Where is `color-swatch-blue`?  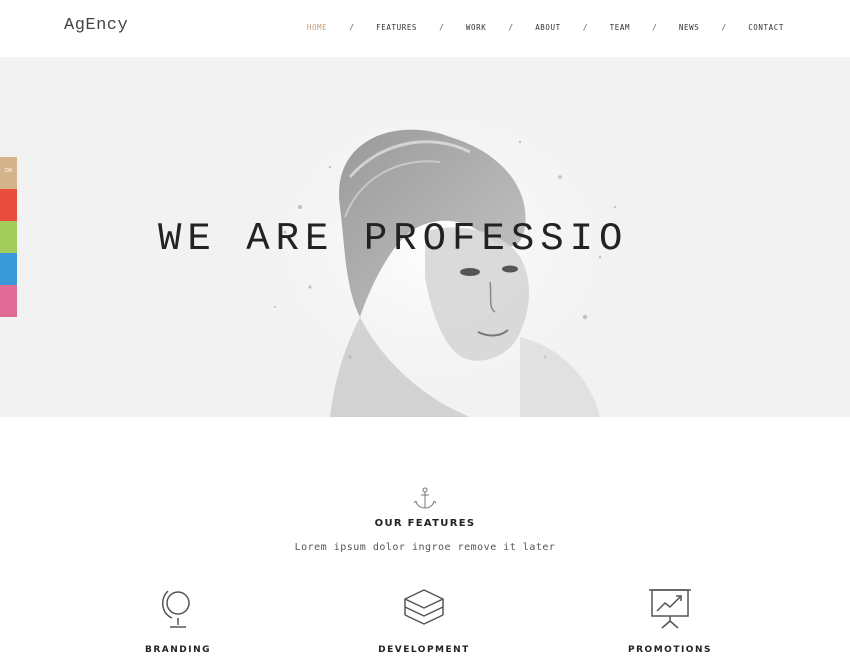
color-swatch-blue is located at coordinates (8, 269).